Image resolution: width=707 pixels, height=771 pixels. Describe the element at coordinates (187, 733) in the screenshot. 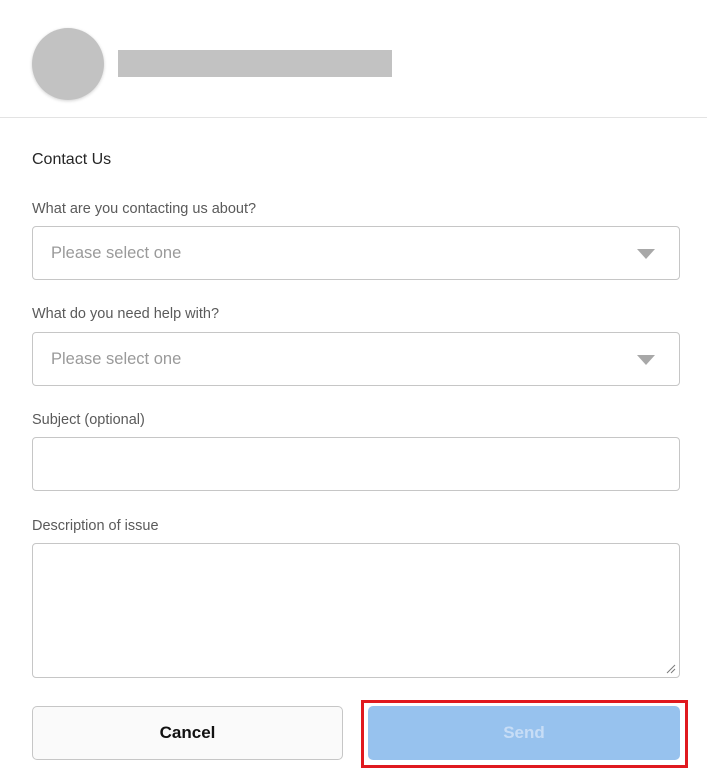

I see `cancel-button: Cancel` at that location.